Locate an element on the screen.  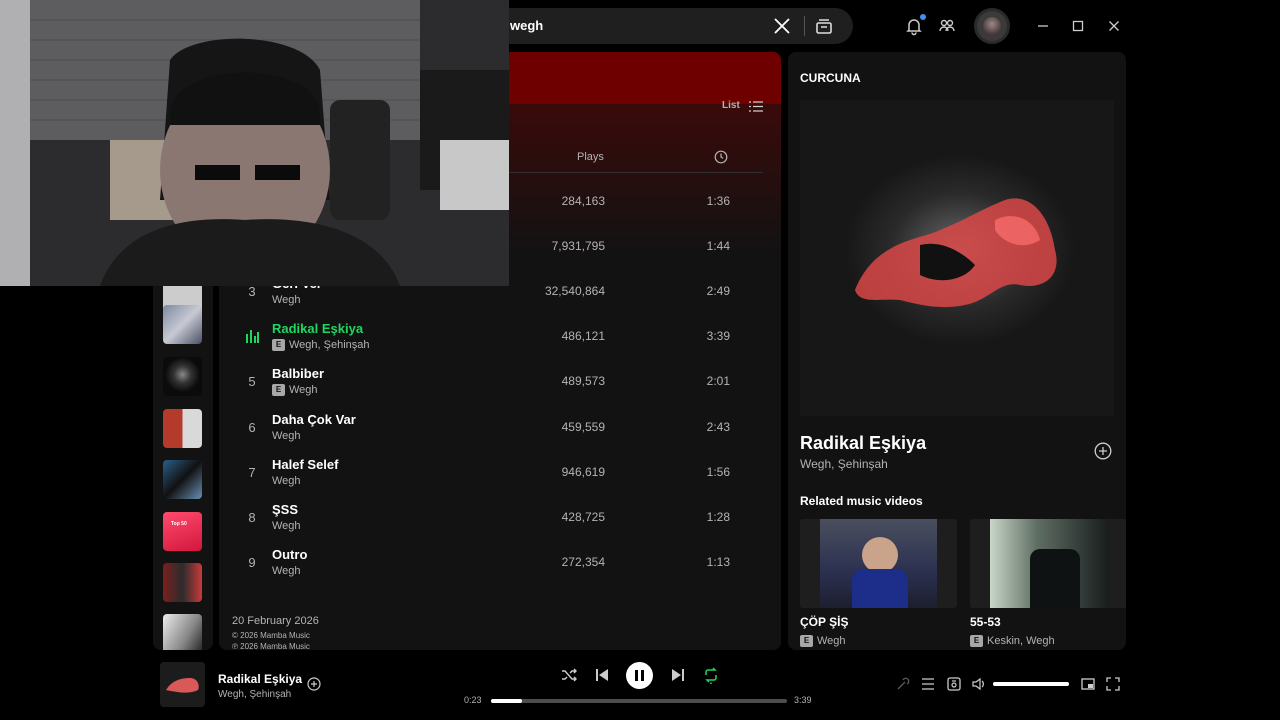
track-number: 5 is located at coordinates (252, 382).